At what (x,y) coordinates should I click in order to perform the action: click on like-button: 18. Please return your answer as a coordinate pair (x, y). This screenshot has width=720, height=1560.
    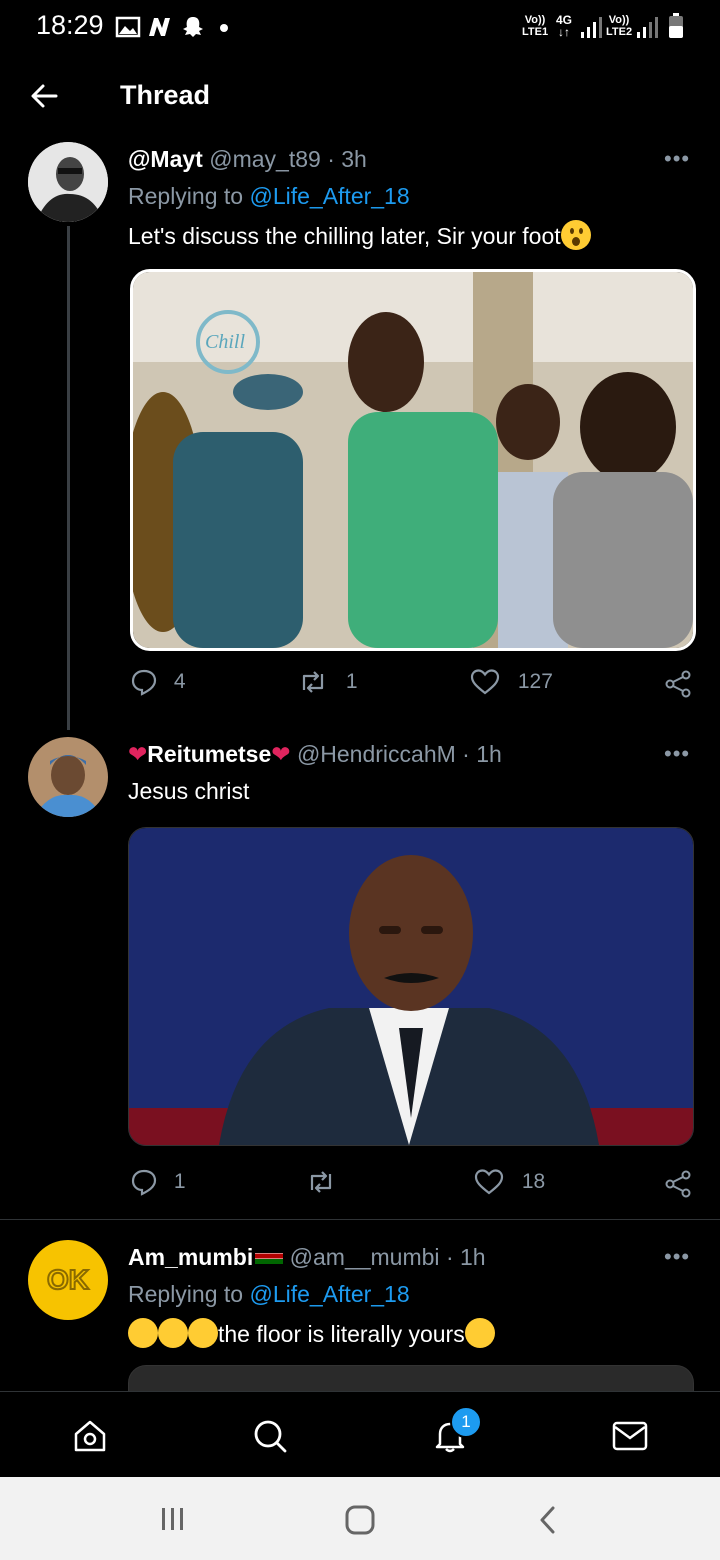
    Looking at the image, I should click on (509, 1182).